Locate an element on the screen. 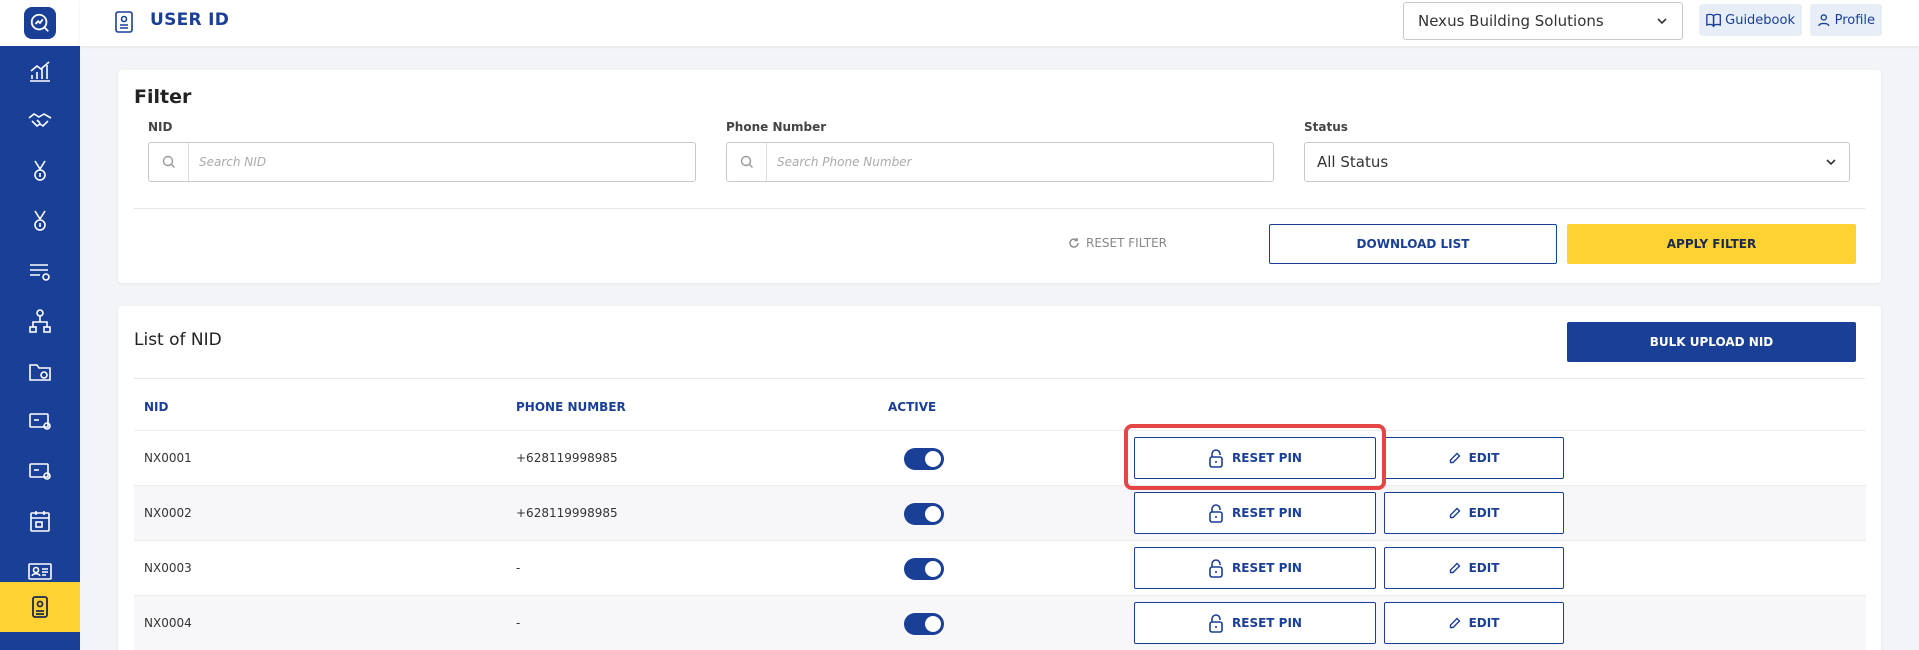  phone-search-box is located at coordinates (1000, 162).